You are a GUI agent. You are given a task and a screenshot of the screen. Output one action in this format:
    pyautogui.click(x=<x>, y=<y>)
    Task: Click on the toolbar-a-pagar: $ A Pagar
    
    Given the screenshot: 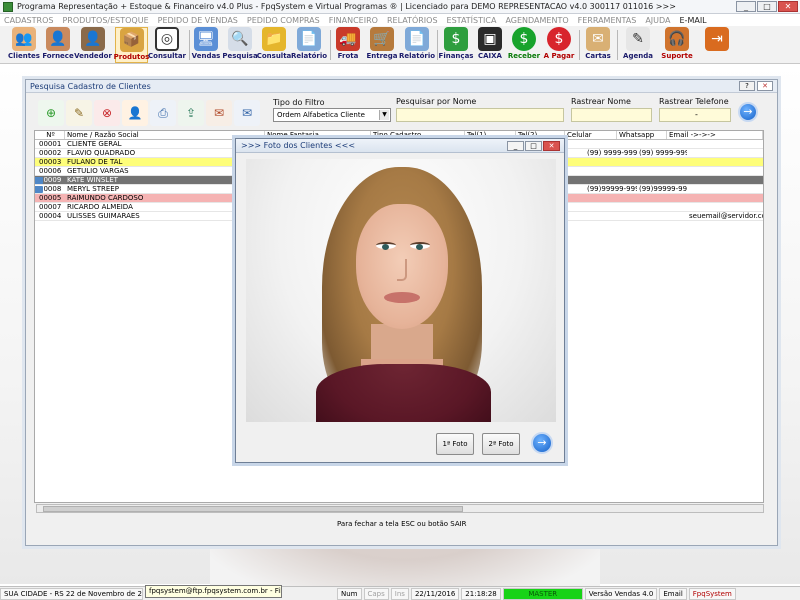 What is the action you would take?
    pyautogui.click(x=559, y=45)
    